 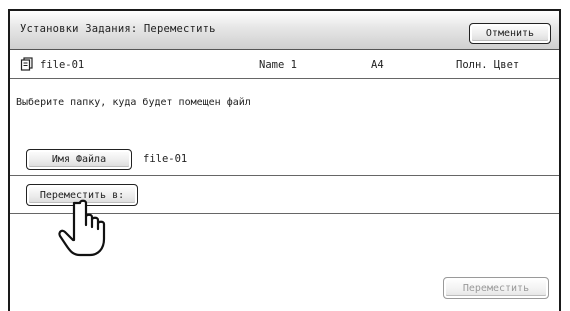 What do you see at coordinates (79, 159) in the screenshot?
I see `filename-button: Имя Файла` at bounding box center [79, 159].